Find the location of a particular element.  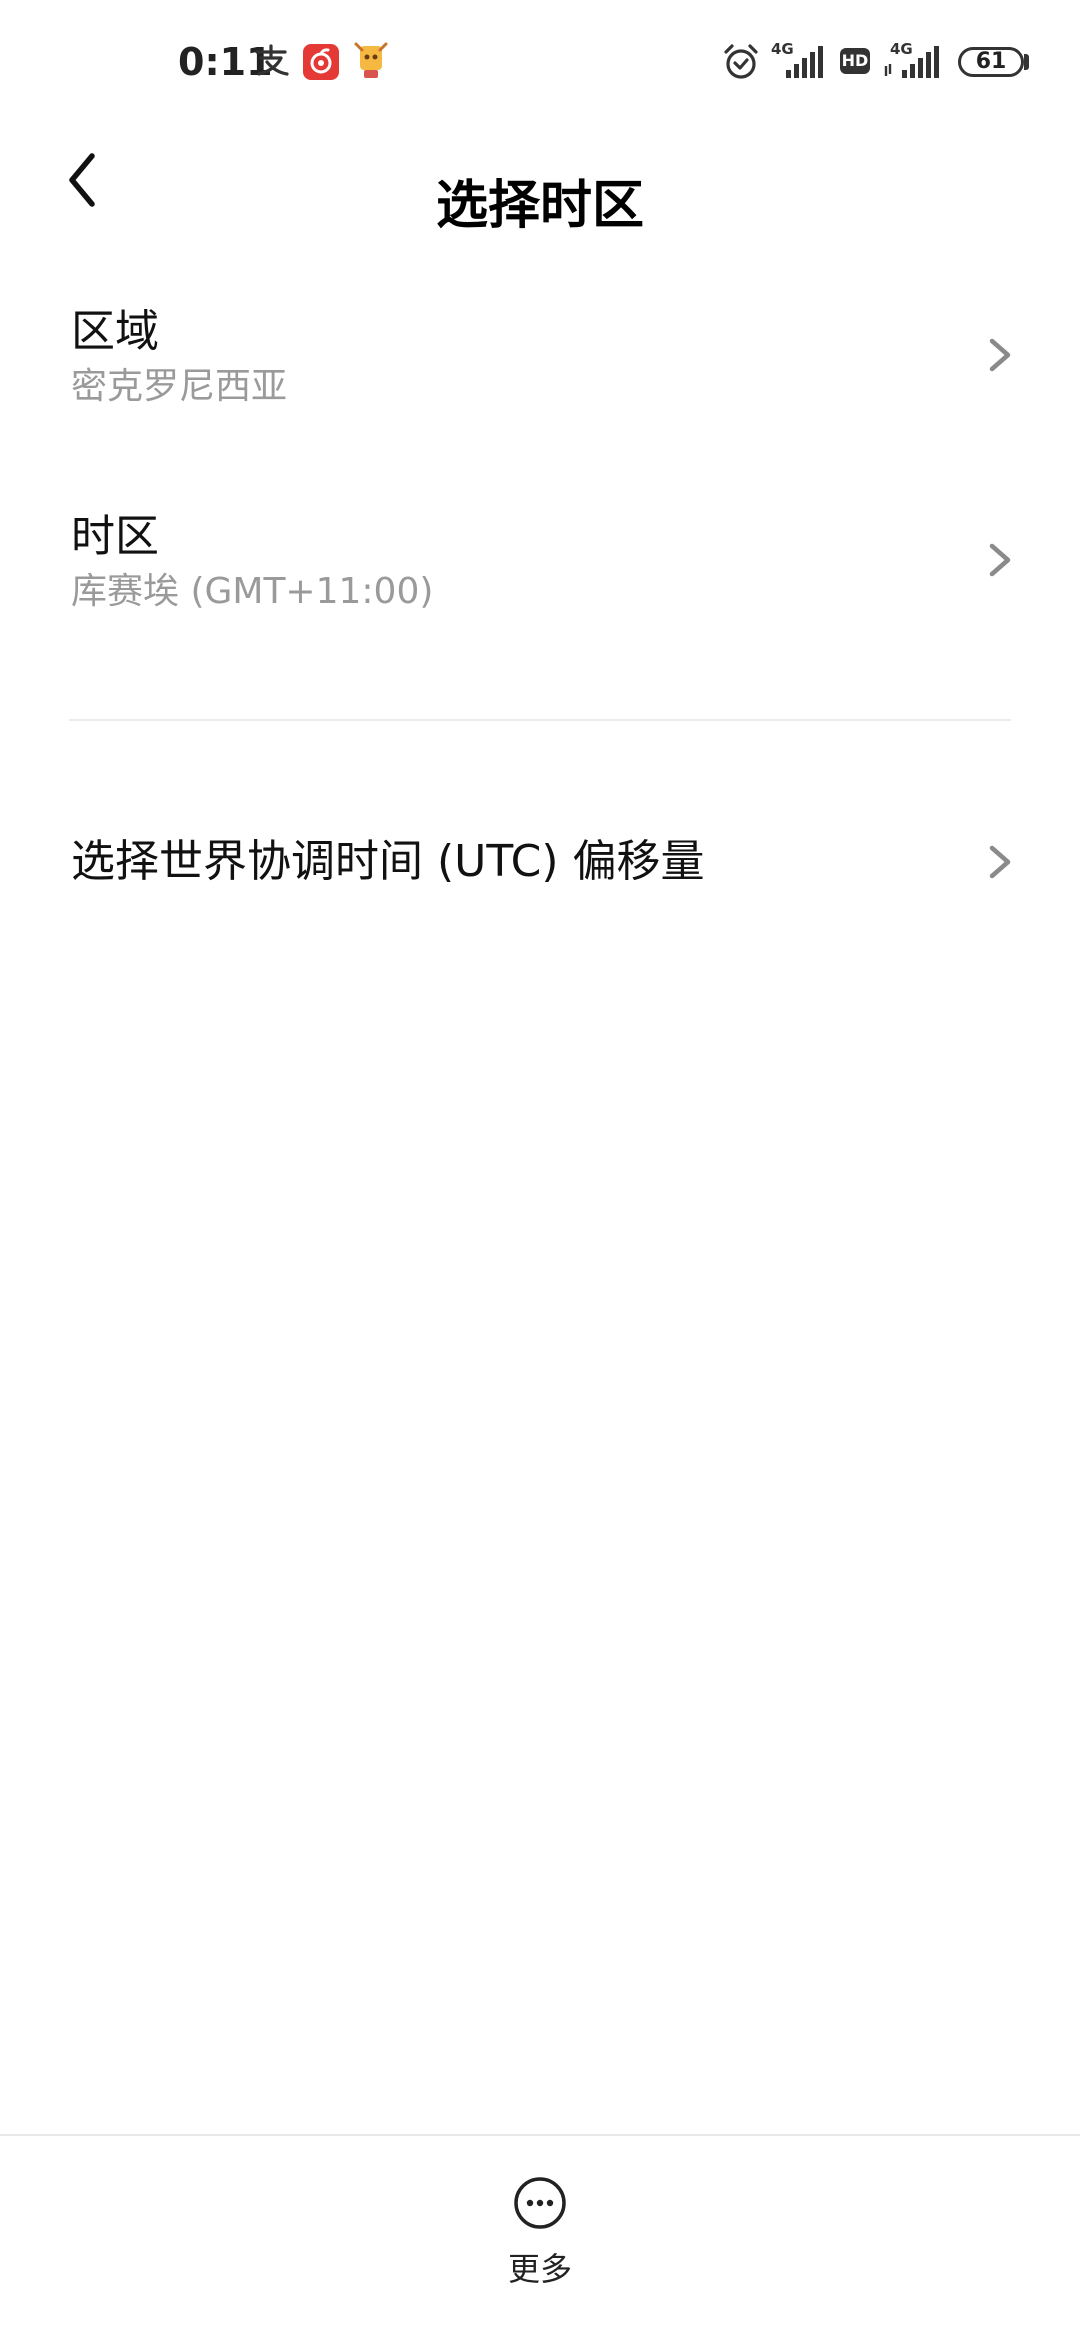

header: 选择时区 is located at coordinates (540, 208).